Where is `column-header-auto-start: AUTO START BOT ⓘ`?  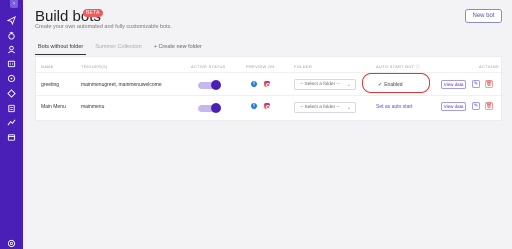
column-header-auto-start: AUTO START BOT ⓘ is located at coordinates (398, 66).